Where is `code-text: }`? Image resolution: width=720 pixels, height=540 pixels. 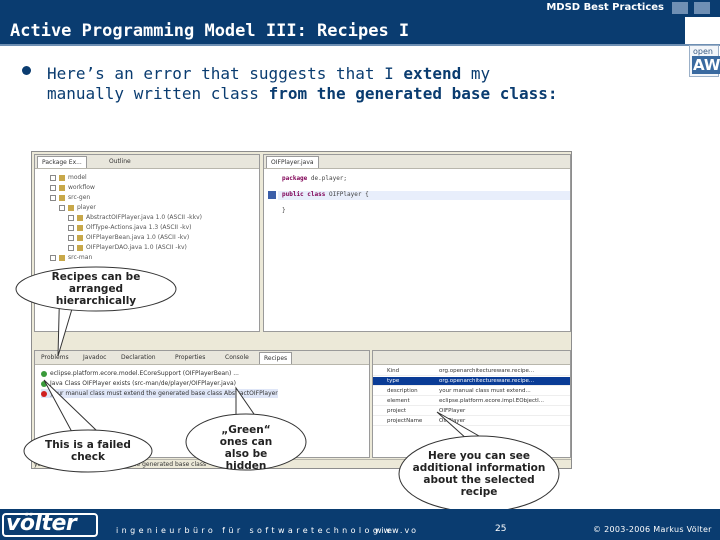 code-text: } is located at coordinates (284, 210).